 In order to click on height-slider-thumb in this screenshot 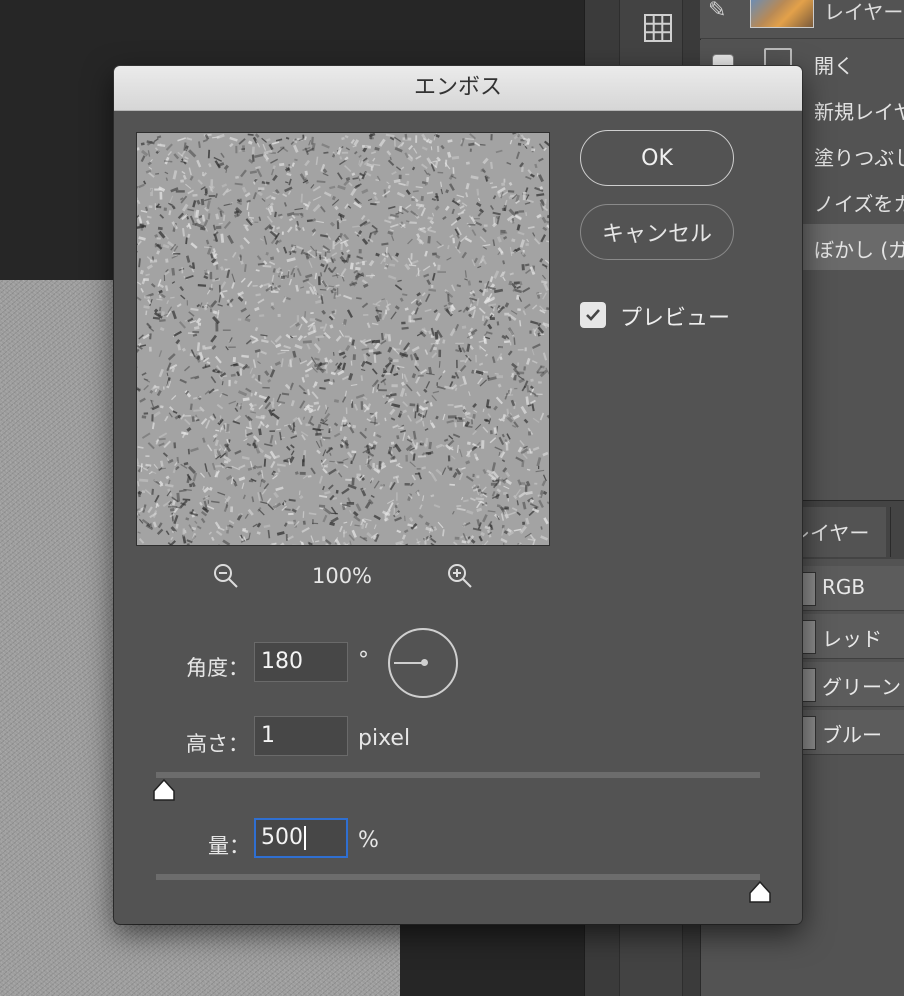, I will do `click(164, 790)`.